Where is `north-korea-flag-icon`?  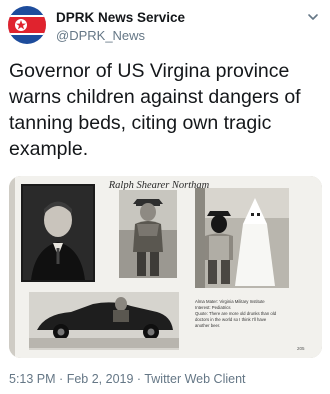
north-korea-flag-icon is located at coordinates (27, 25).